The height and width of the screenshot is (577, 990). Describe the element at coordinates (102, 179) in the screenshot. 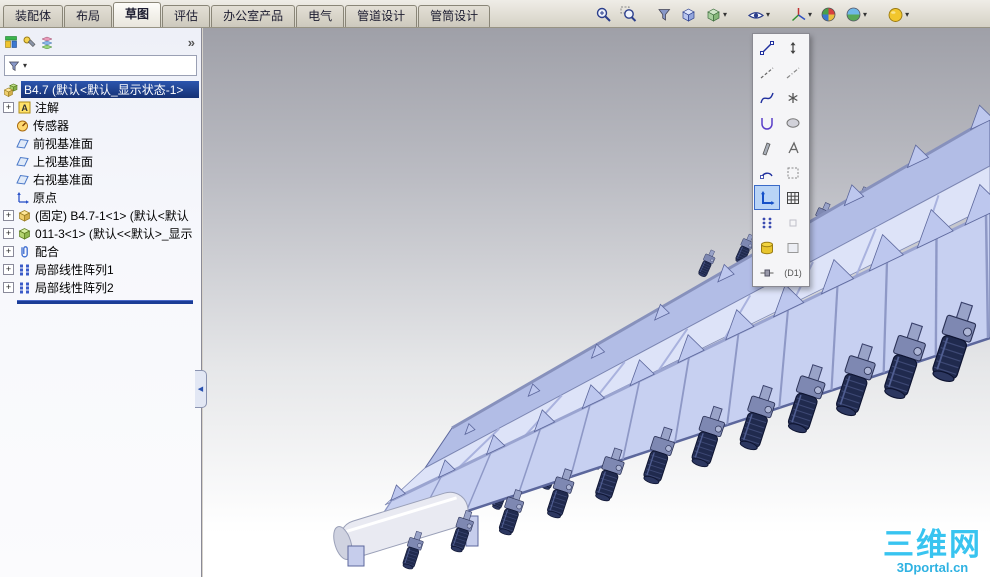

I see `tree-item-right-plane: 右视基准面` at that location.